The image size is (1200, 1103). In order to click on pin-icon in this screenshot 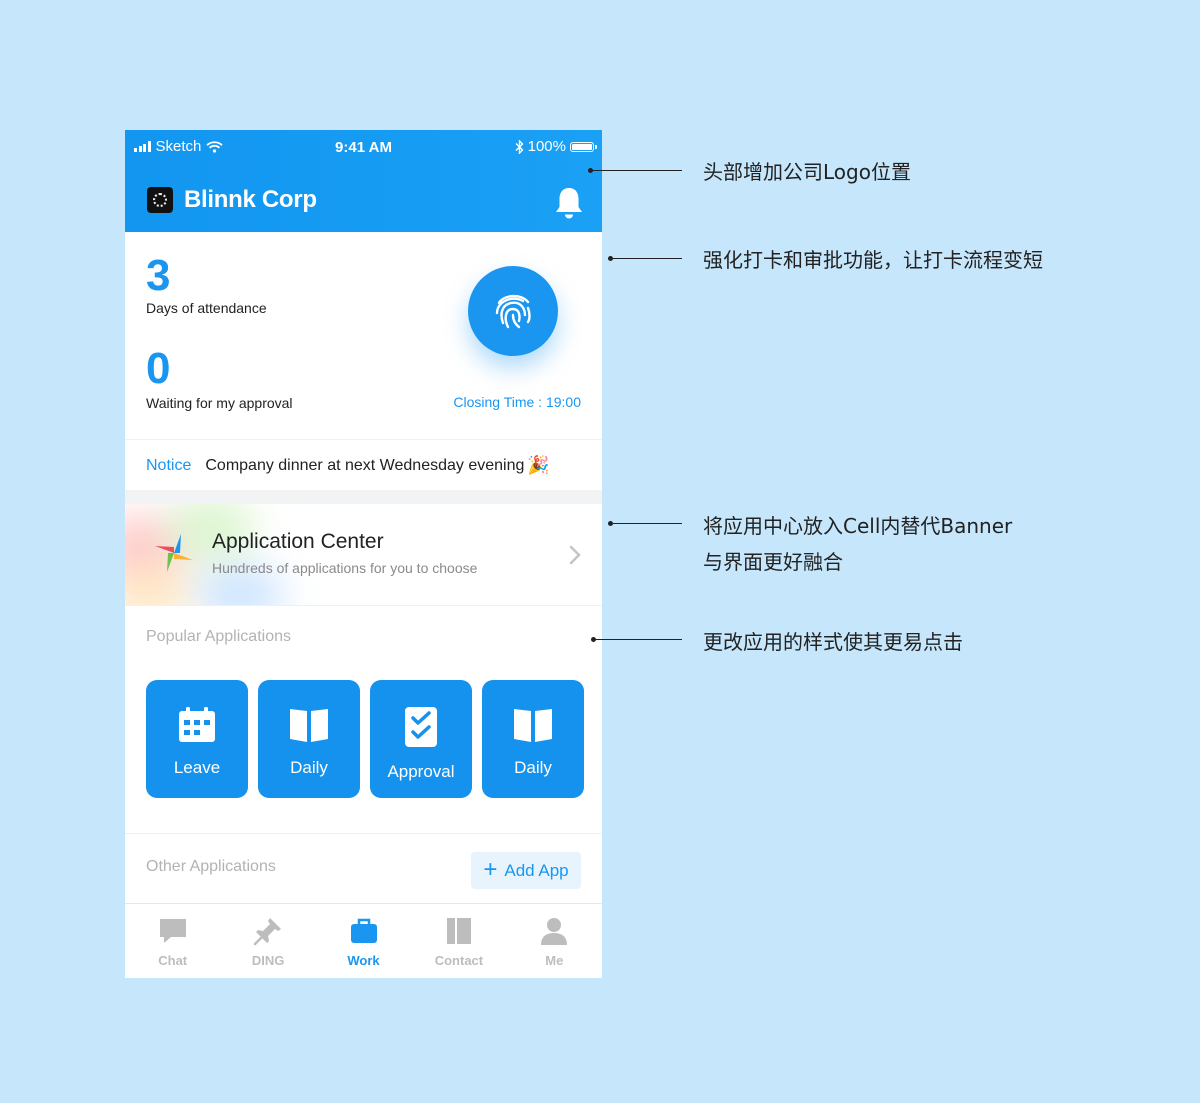, I will do `click(267, 932)`.